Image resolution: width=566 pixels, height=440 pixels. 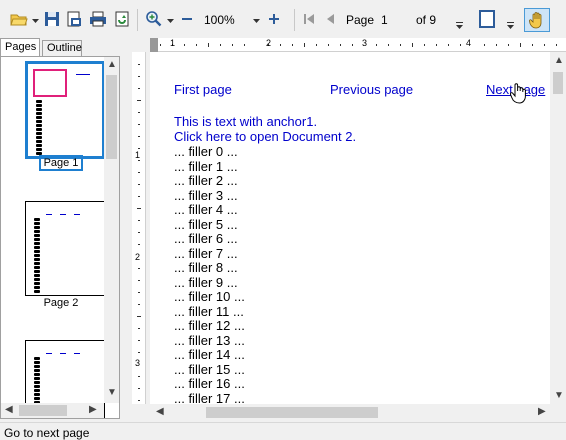 What do you see at coordinates (245, 121) in the screenshot?
I see `anchor-text: This is text with anchor1.` at bounding box center [245, 121].